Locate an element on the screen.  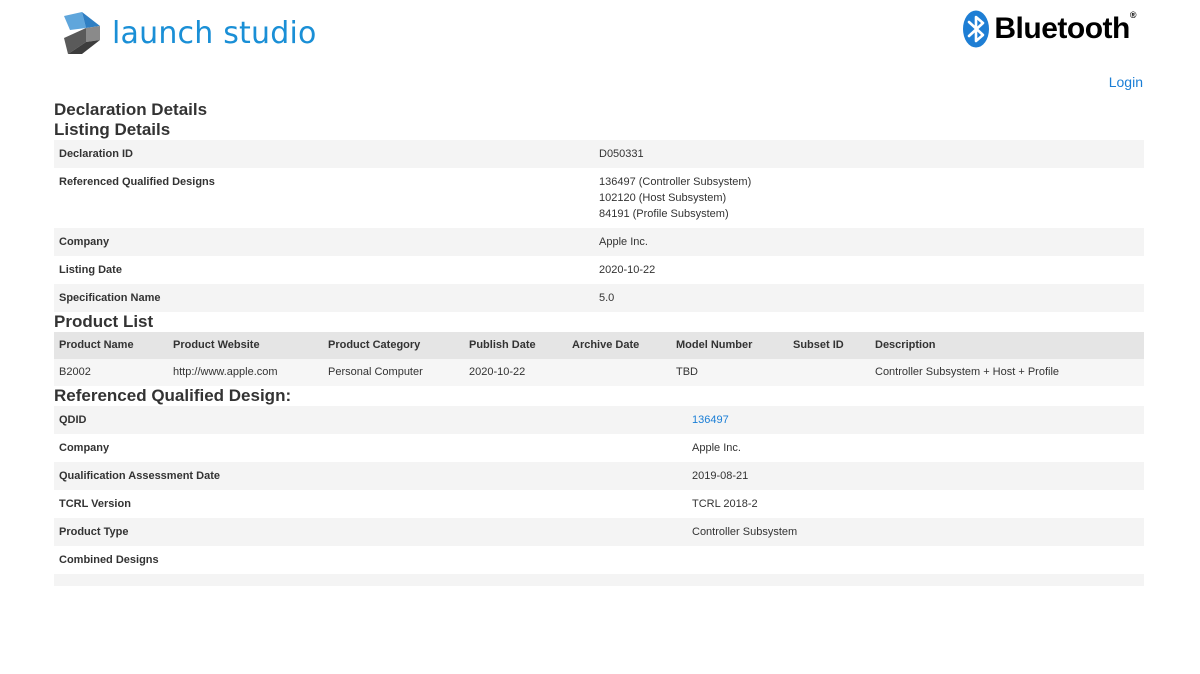
listing-row: Declaration ID D050331 is located at coordinates (599, 154).